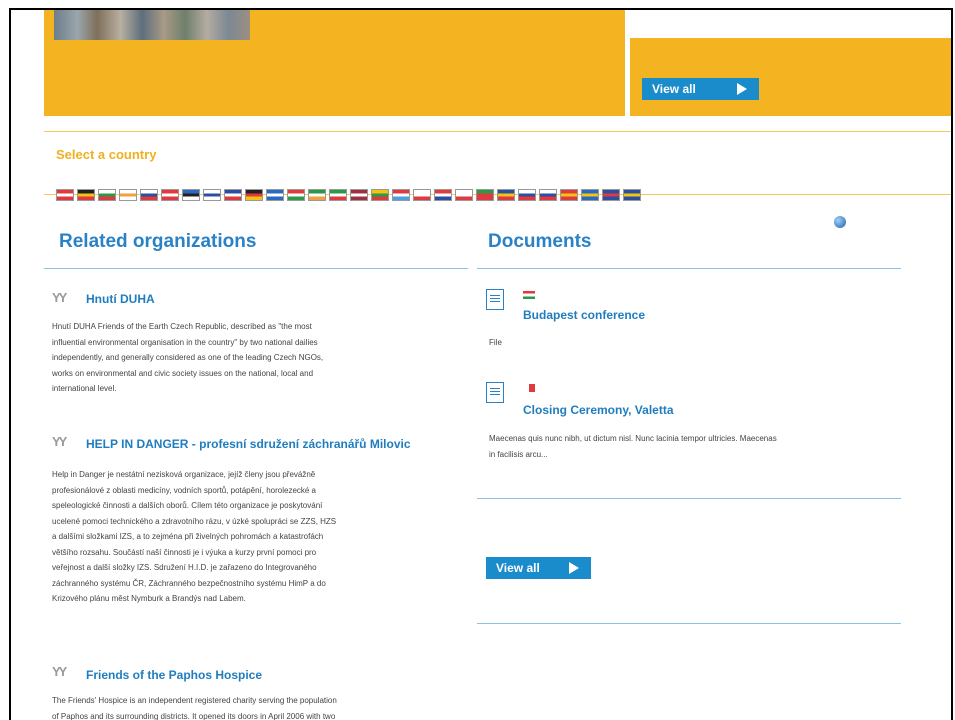 The height and width of the screenshot is (720, 955). What do you see at coordinates (443, 195) in the screenshot?
I see `netherlands-flag-icon` at bounding box center [443, 195].